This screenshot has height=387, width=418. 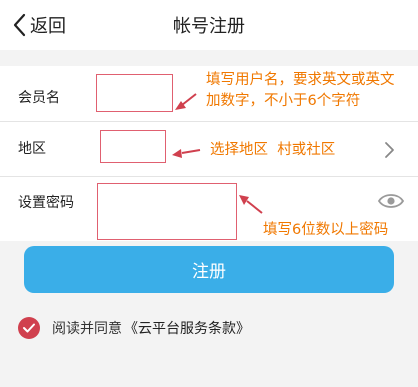 What do you see at coordinates (87, 329) in the screenshot?
I see `agreement-text: 阅读并同意` at bounding box center [87, 329].